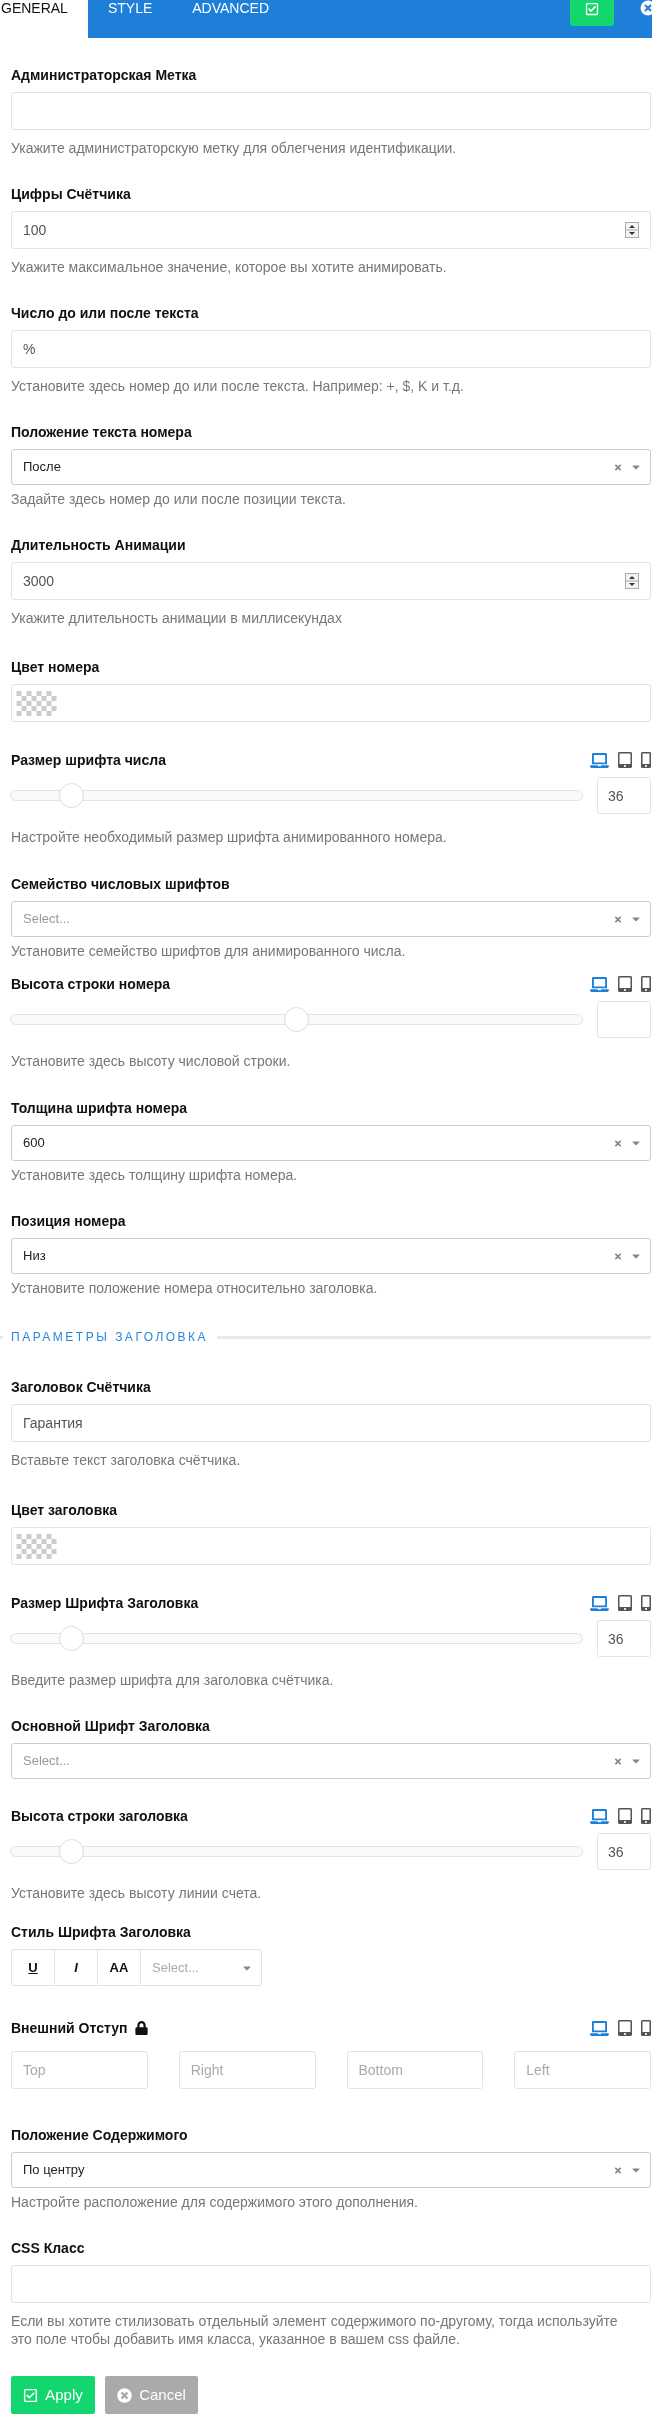 This screenshot has height=2419, width=652. Describe the element at coordinates (624, 1019) in the screenshot. I see `number-field` at that location.